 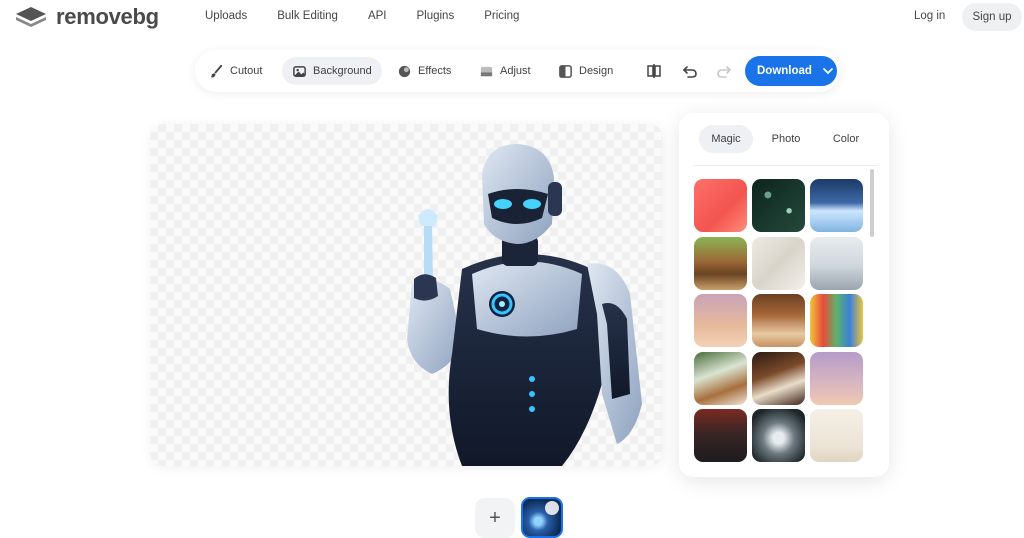 I want to click on plus-icon: +, so click(x=495, y=517).